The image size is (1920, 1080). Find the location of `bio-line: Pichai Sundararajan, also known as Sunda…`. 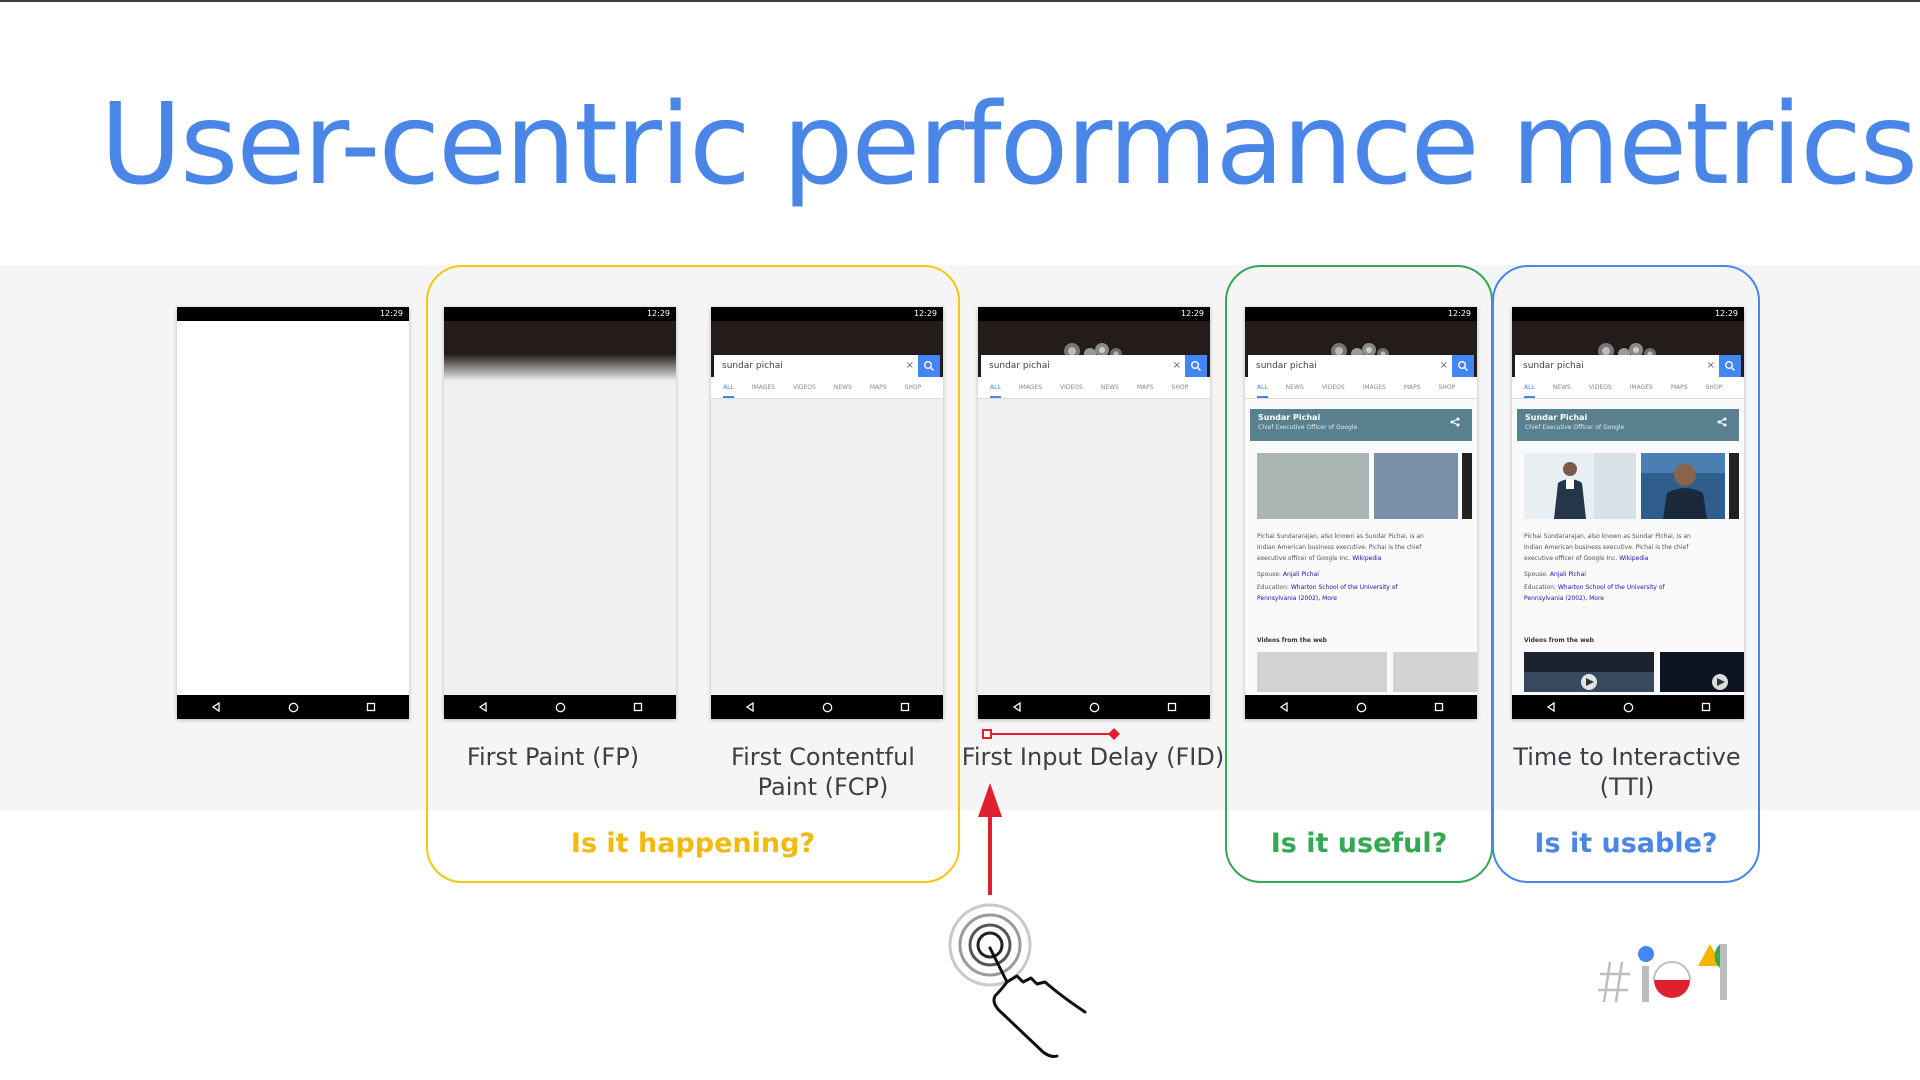

bio-line: Pichai Sundararajan, also known as Sunda… is located at coordinates (1607, 536).